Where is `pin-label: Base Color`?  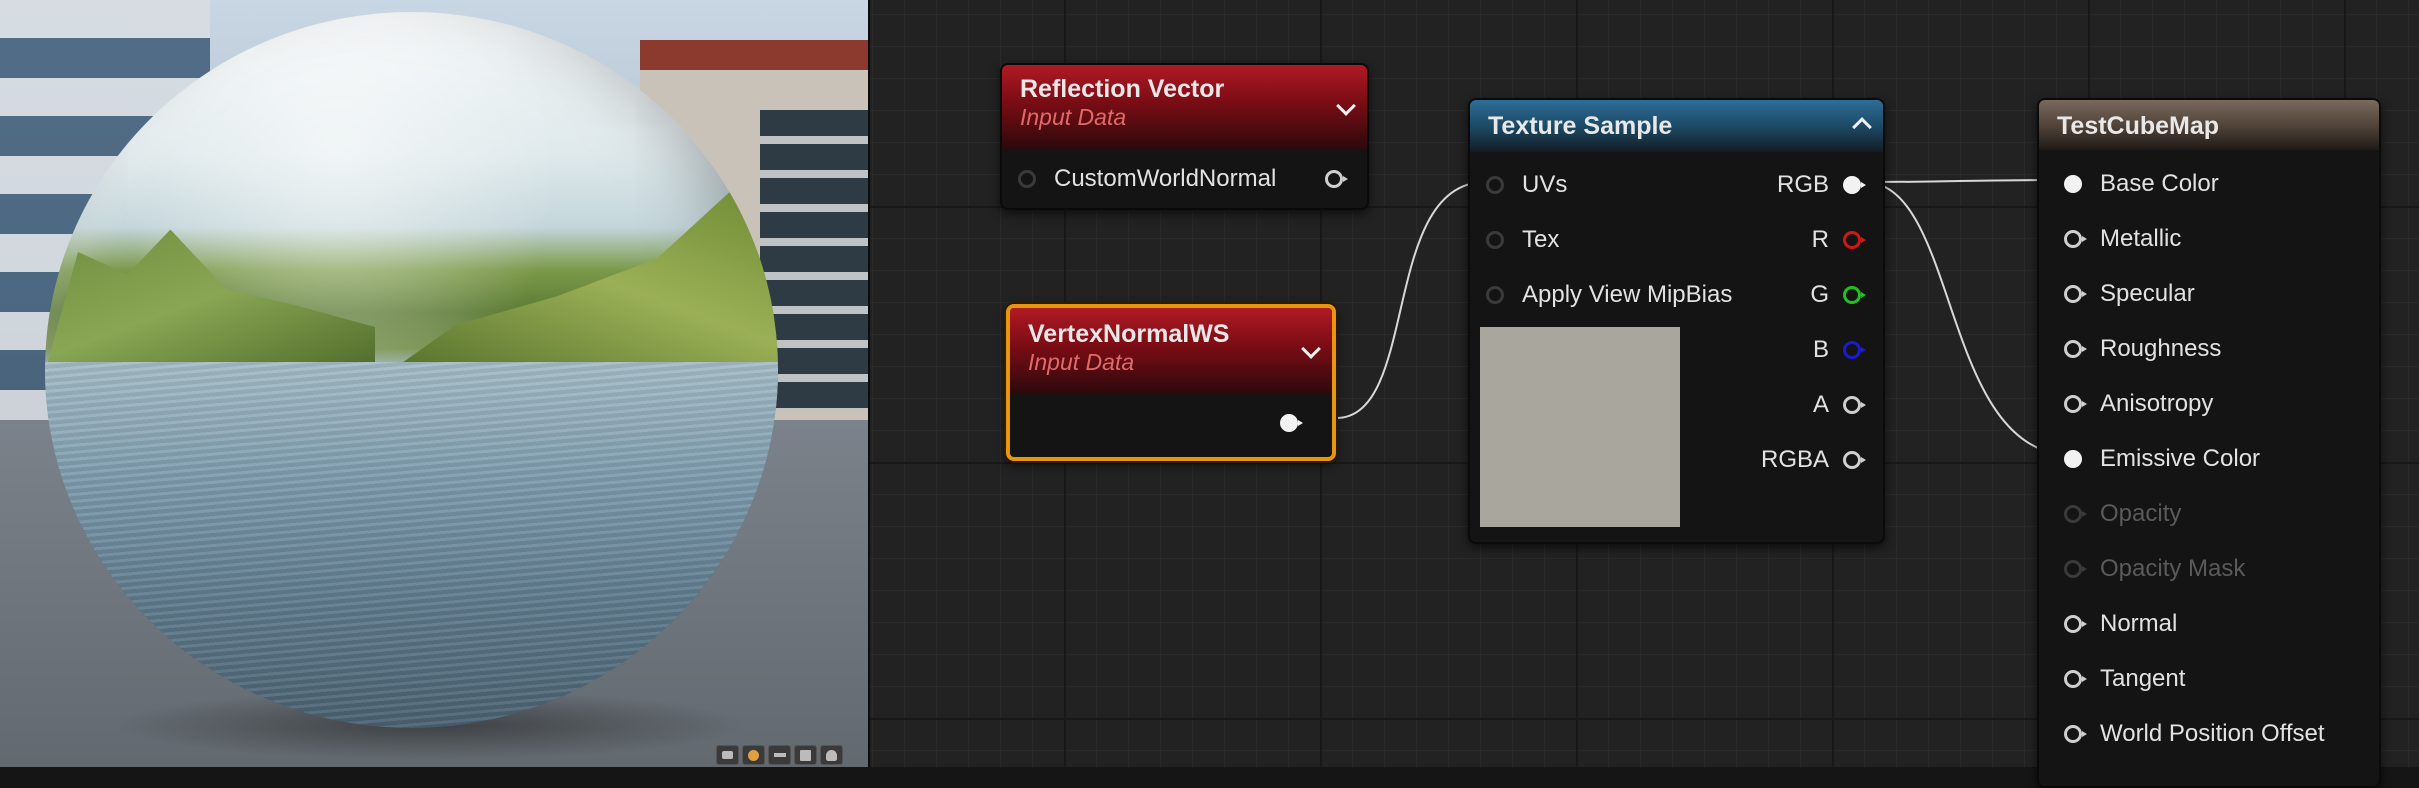 pin-label: Base Color is located at coordinates (2159, 183).